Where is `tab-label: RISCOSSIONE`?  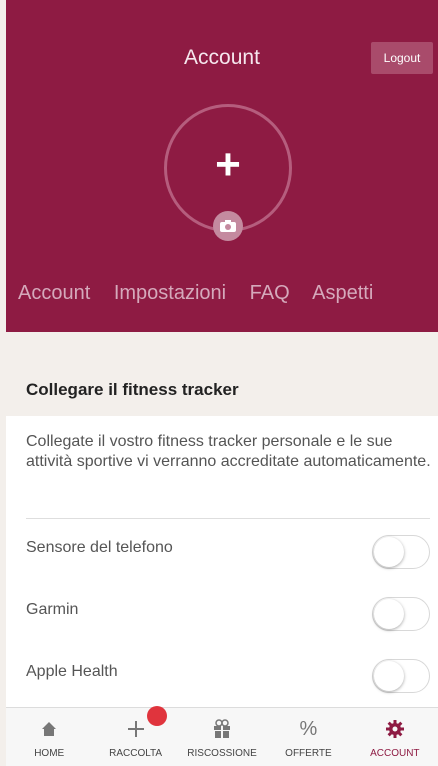
tab-label: RISCOSSIONE is located at coordinates (222, 753).